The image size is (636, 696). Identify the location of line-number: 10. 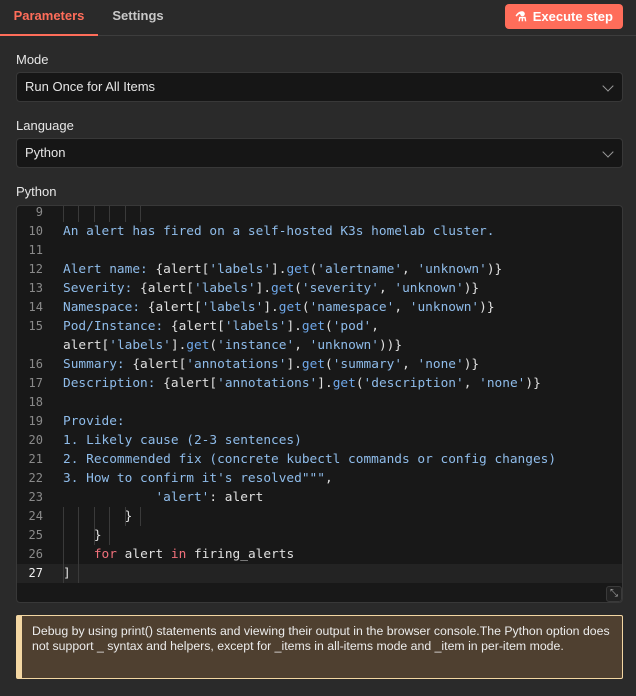
(35, 231).